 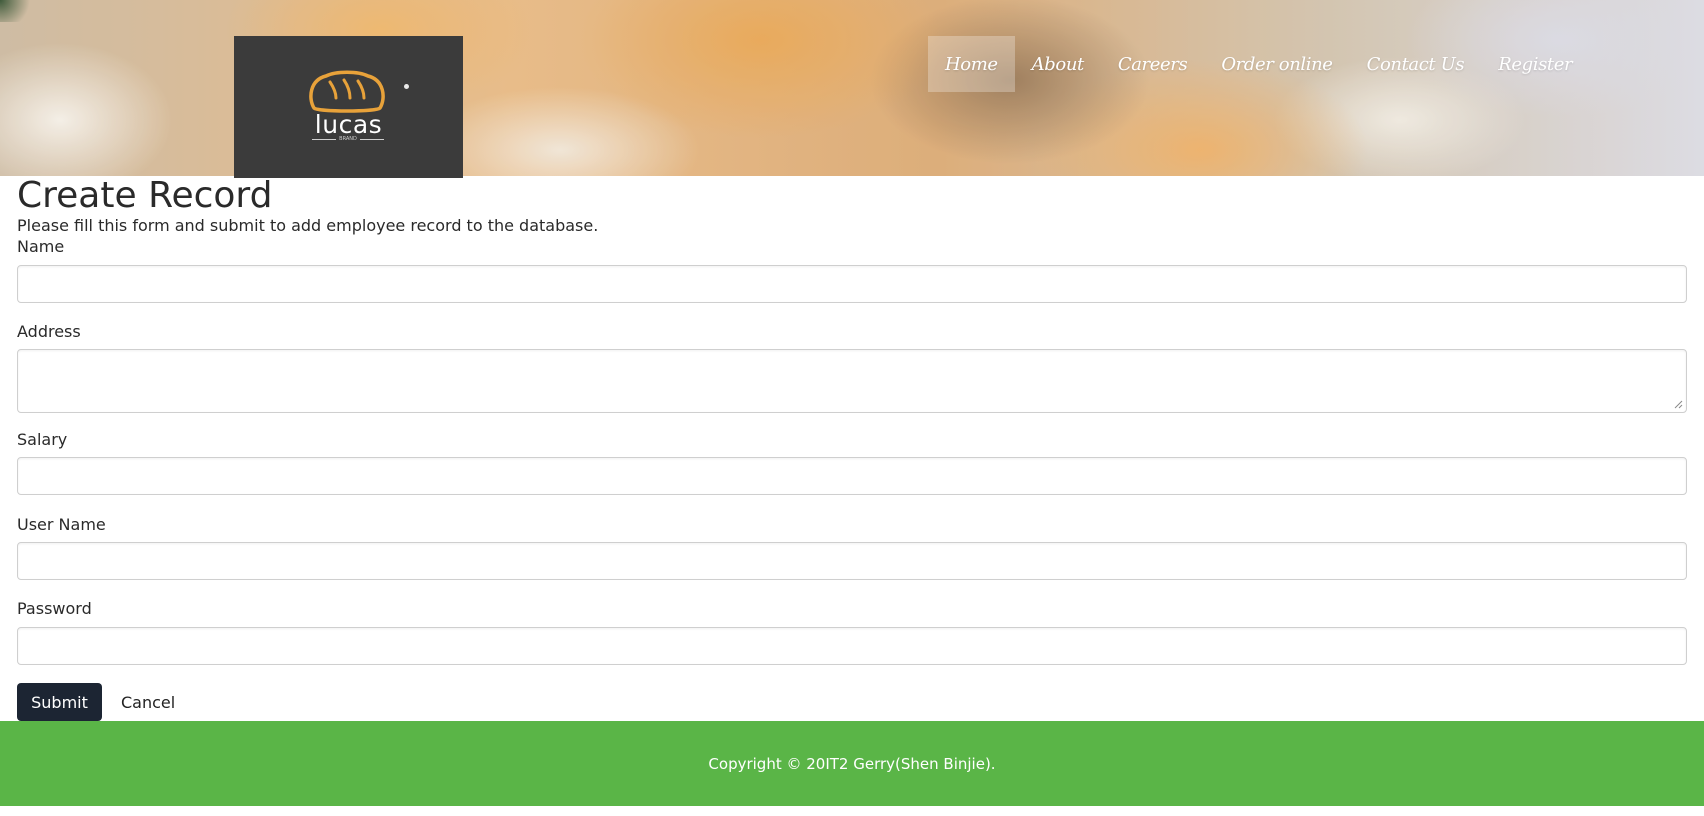 I want to click on username-label: User Name, so click(x=61, y=524).